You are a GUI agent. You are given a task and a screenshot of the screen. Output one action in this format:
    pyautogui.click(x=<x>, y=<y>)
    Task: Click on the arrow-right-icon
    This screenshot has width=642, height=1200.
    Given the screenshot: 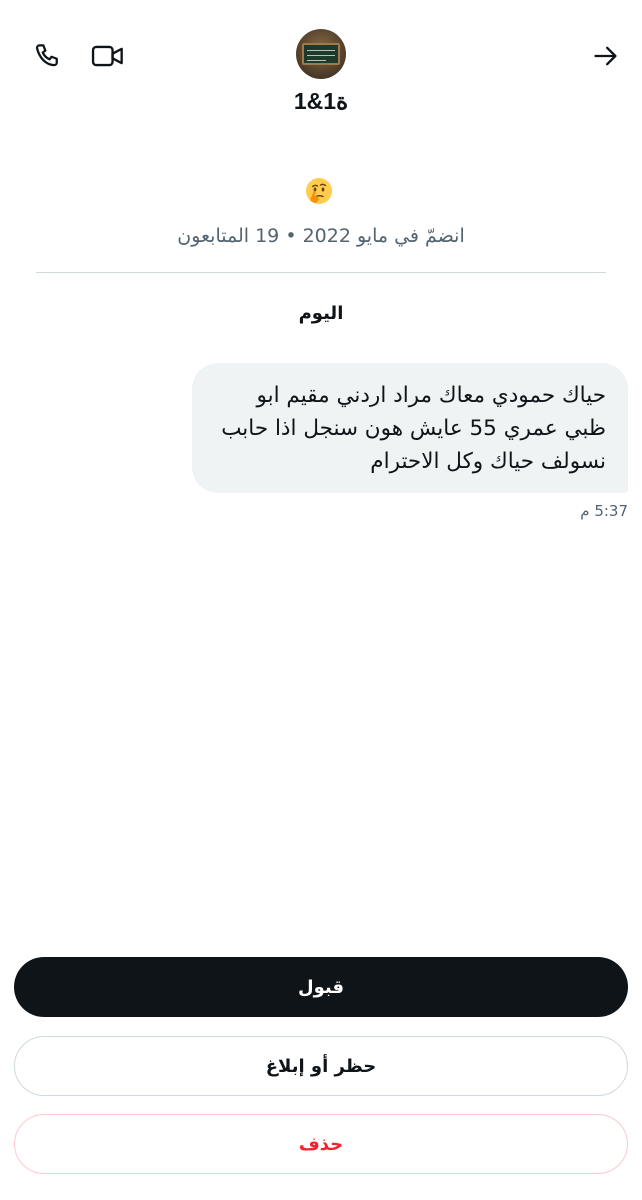 What is the action you would take?
    pyautogui.click(x=605, y=56)
    